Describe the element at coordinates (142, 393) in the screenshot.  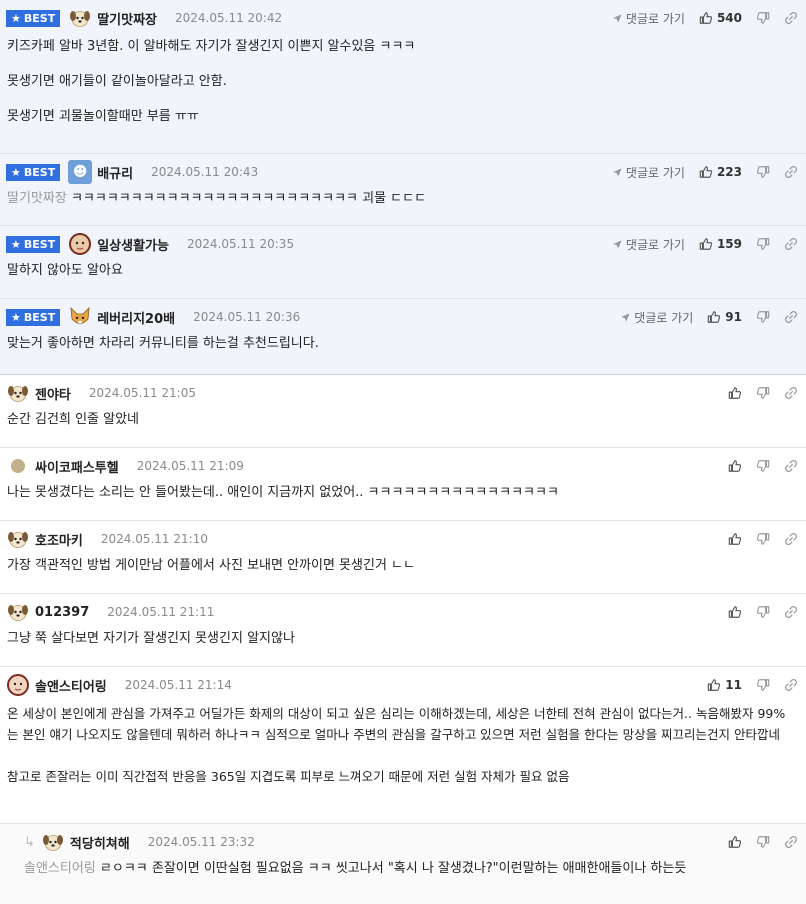
I see `comment-date: 2024.05.11 21:05` at that location.